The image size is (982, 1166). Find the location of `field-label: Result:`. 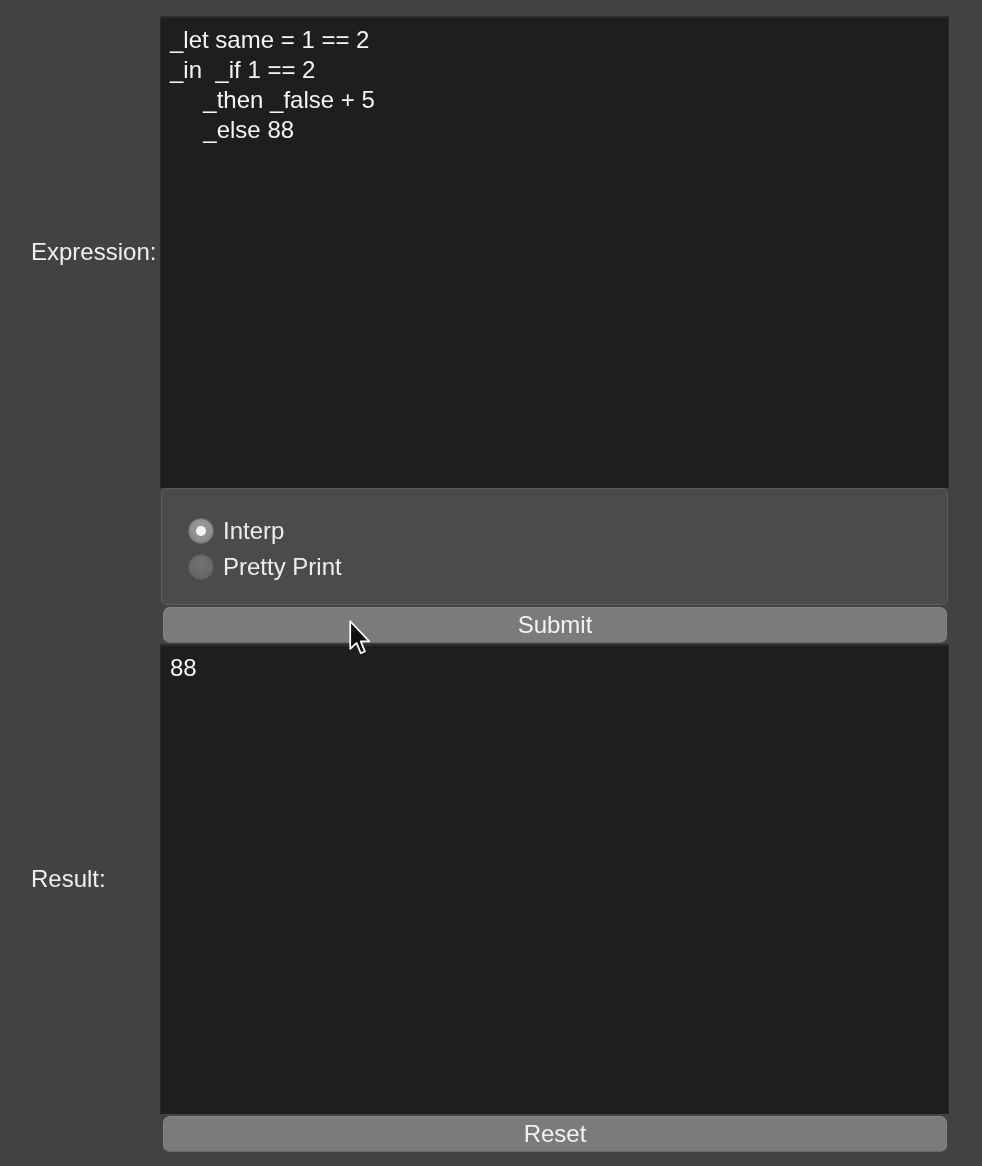

field-label: Result: is located at coordinates (68, 879).